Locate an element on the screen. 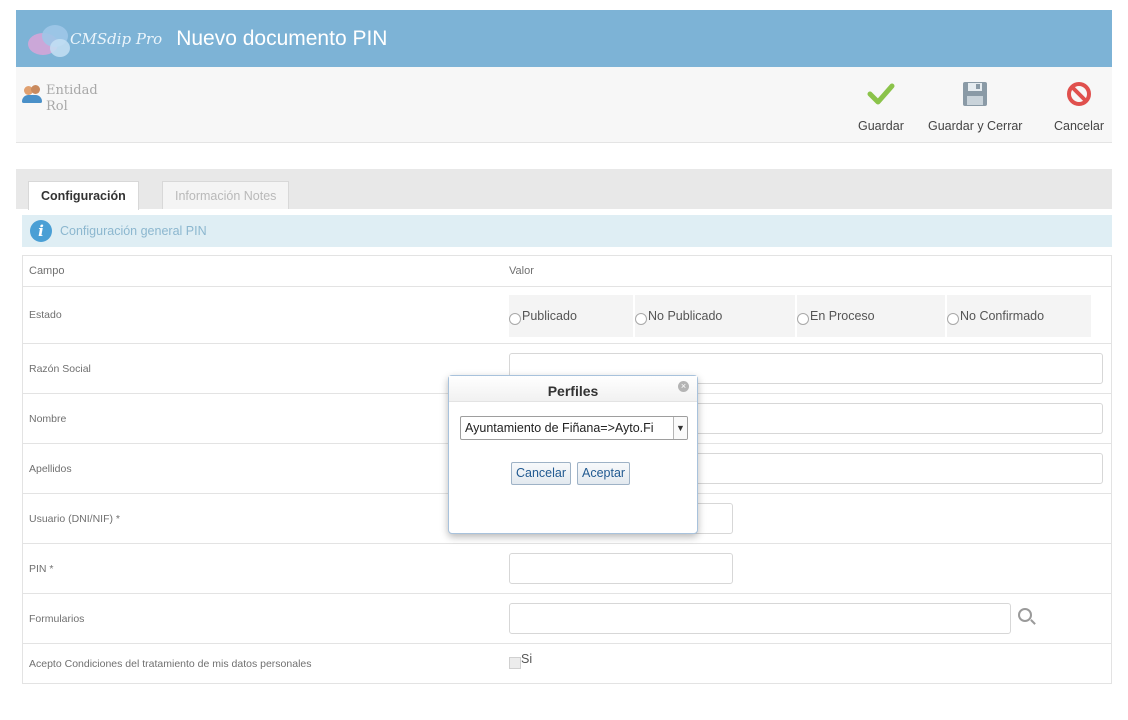 The height and width of the screenshot is (720, 1128). select-value: Ayuntamiento de Fiñana=>Ayto.Fi is located at coordinates (559, 428).